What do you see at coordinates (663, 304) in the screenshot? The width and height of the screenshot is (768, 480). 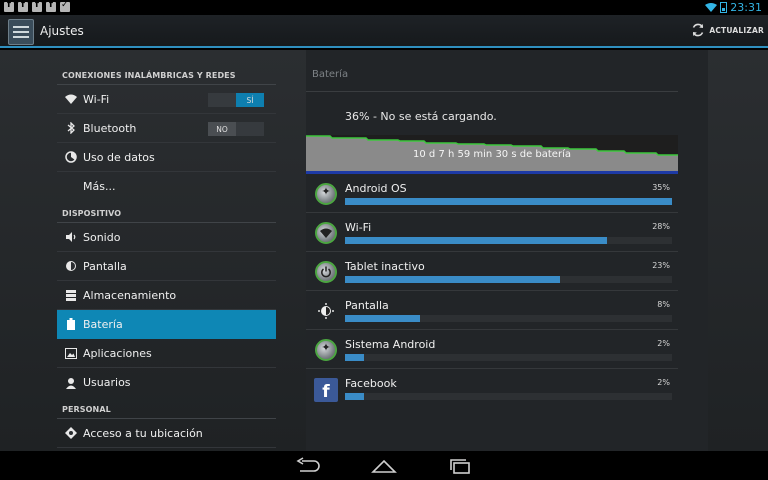 I see `usage-percent: 8%` at bounding box center [663, 304].